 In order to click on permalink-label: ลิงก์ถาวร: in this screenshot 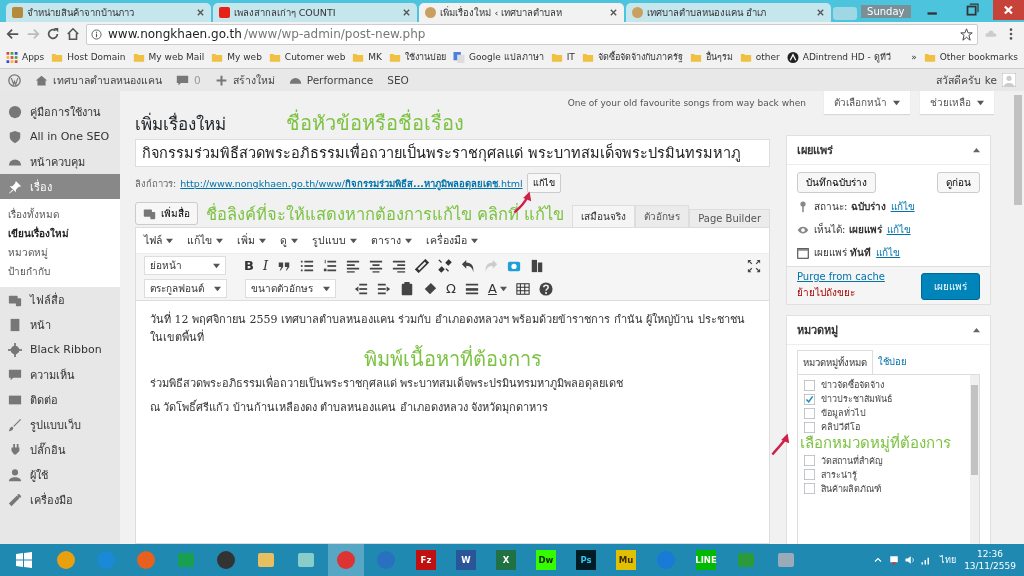, I will do `click(156, 183)`.